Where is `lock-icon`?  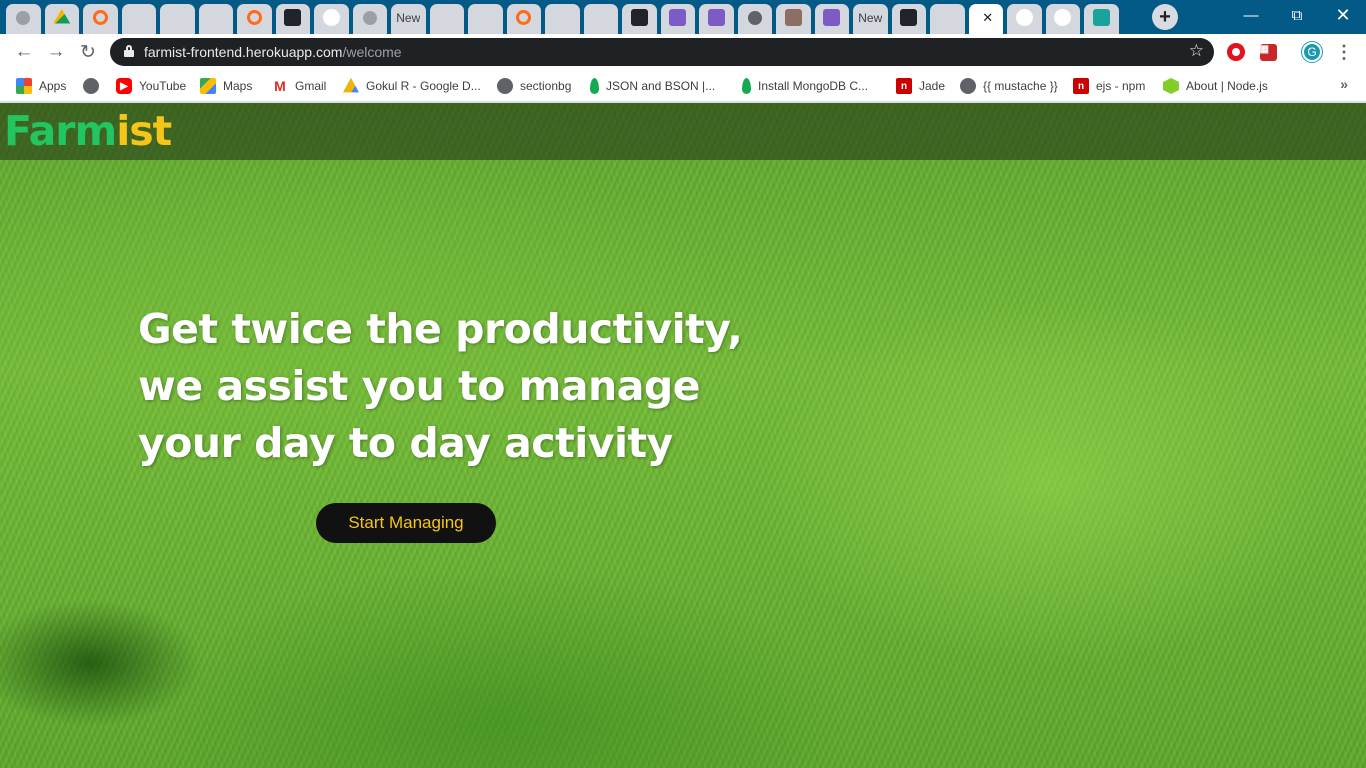 lock-icon is located at coordinates (129, 51).